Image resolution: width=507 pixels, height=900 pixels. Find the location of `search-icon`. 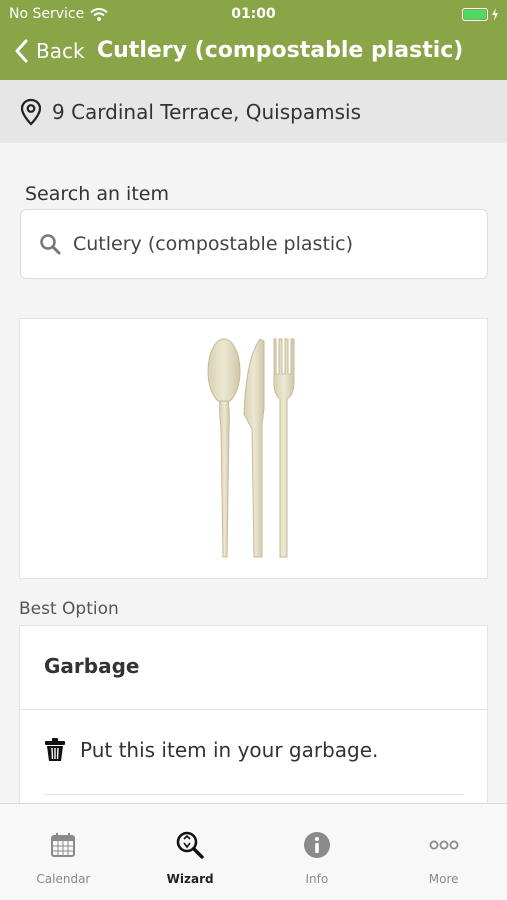

search-icon is located at coordinates (50, 244).